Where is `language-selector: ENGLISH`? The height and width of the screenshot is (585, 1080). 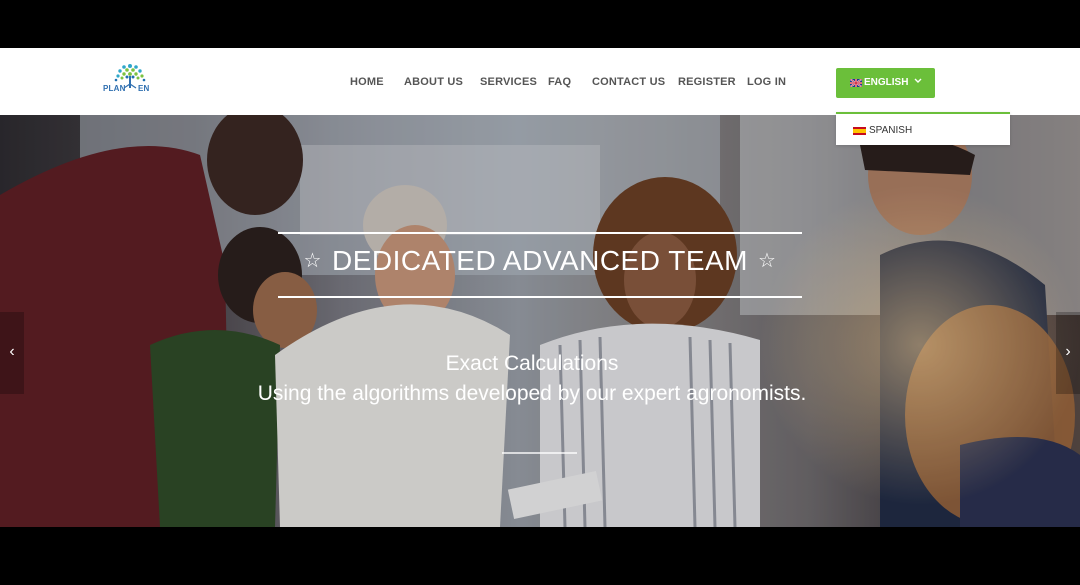 language-selector: ENGLISH is located at coordinates (885, 83).